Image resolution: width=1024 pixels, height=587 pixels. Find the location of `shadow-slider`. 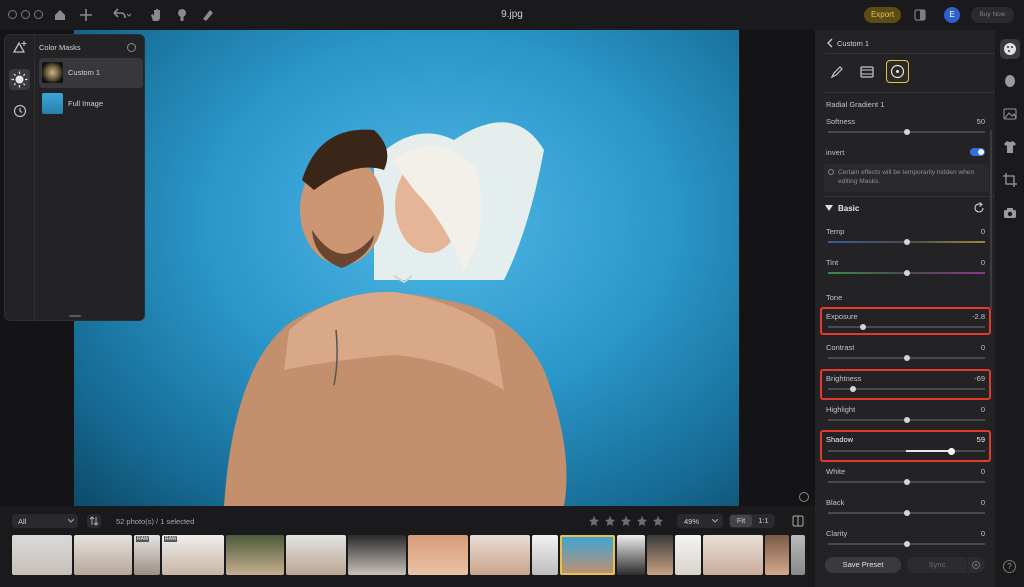

shadow-slider is located at coordinates (906, 451).